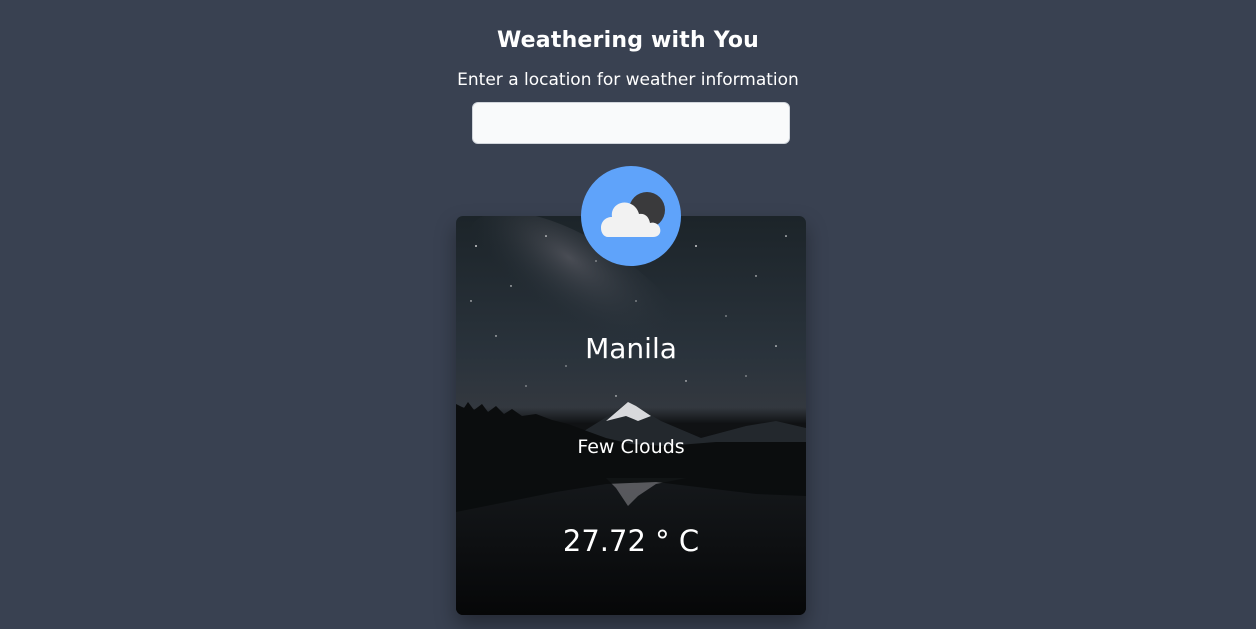 The image size is (1256, 629). What do you see at coordinates (631, 348) in the screenshot?
I see `city-name: Manila` at bounding box center [631, 348].